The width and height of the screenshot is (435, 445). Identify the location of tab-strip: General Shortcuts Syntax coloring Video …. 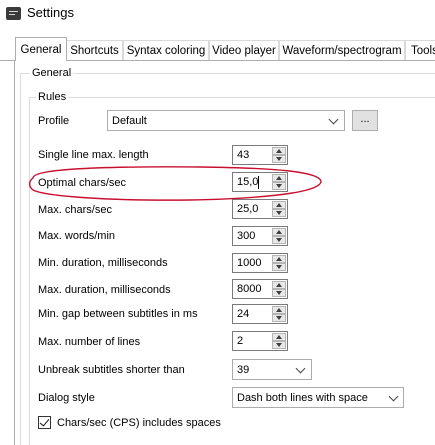
(217, 48).